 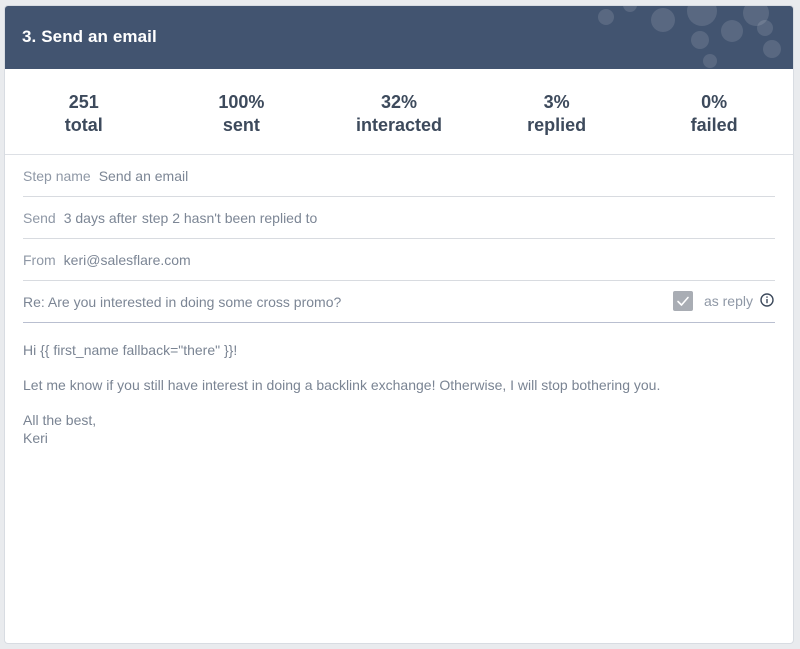 I want to click on as-reply-checkbox, so click(x=683, y=301).